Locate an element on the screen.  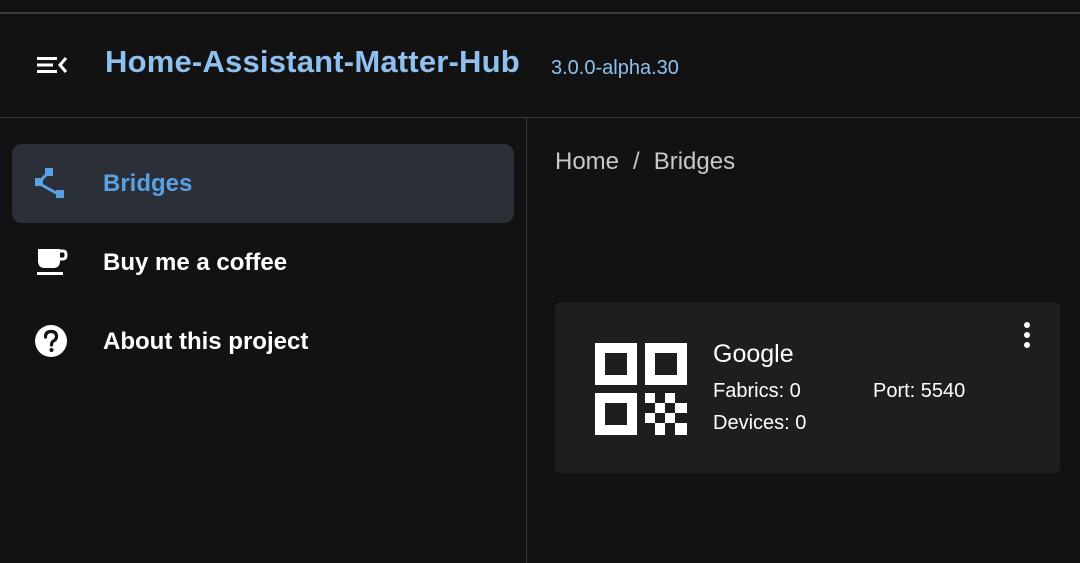
sidebar-item-label: About this project is located at coordinates (206, 341).